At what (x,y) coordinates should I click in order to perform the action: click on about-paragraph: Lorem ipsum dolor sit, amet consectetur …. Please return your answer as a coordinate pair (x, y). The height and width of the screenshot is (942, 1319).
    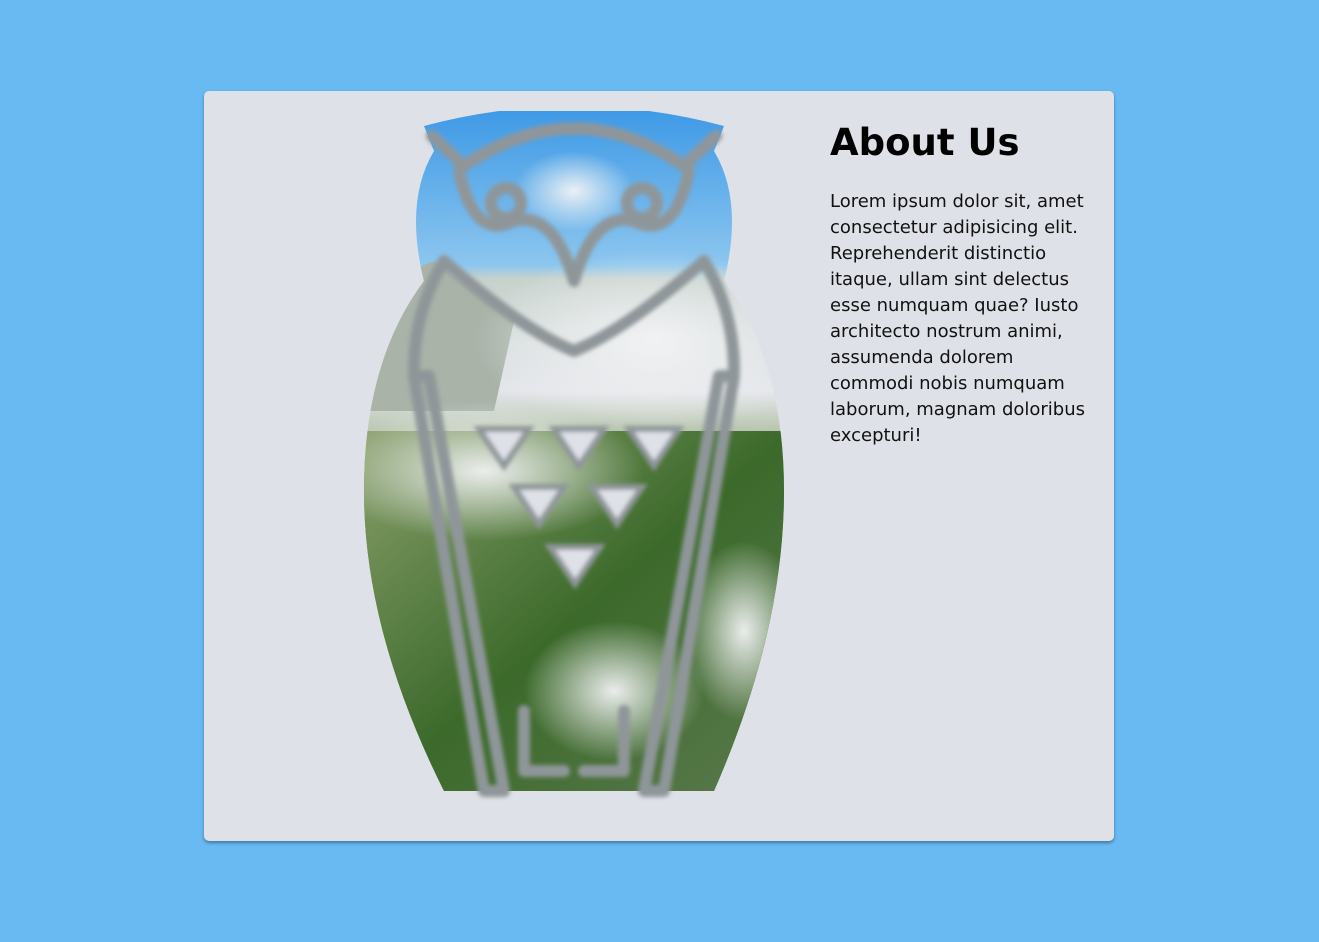
    Looking at the image, I should click on (958, 318).